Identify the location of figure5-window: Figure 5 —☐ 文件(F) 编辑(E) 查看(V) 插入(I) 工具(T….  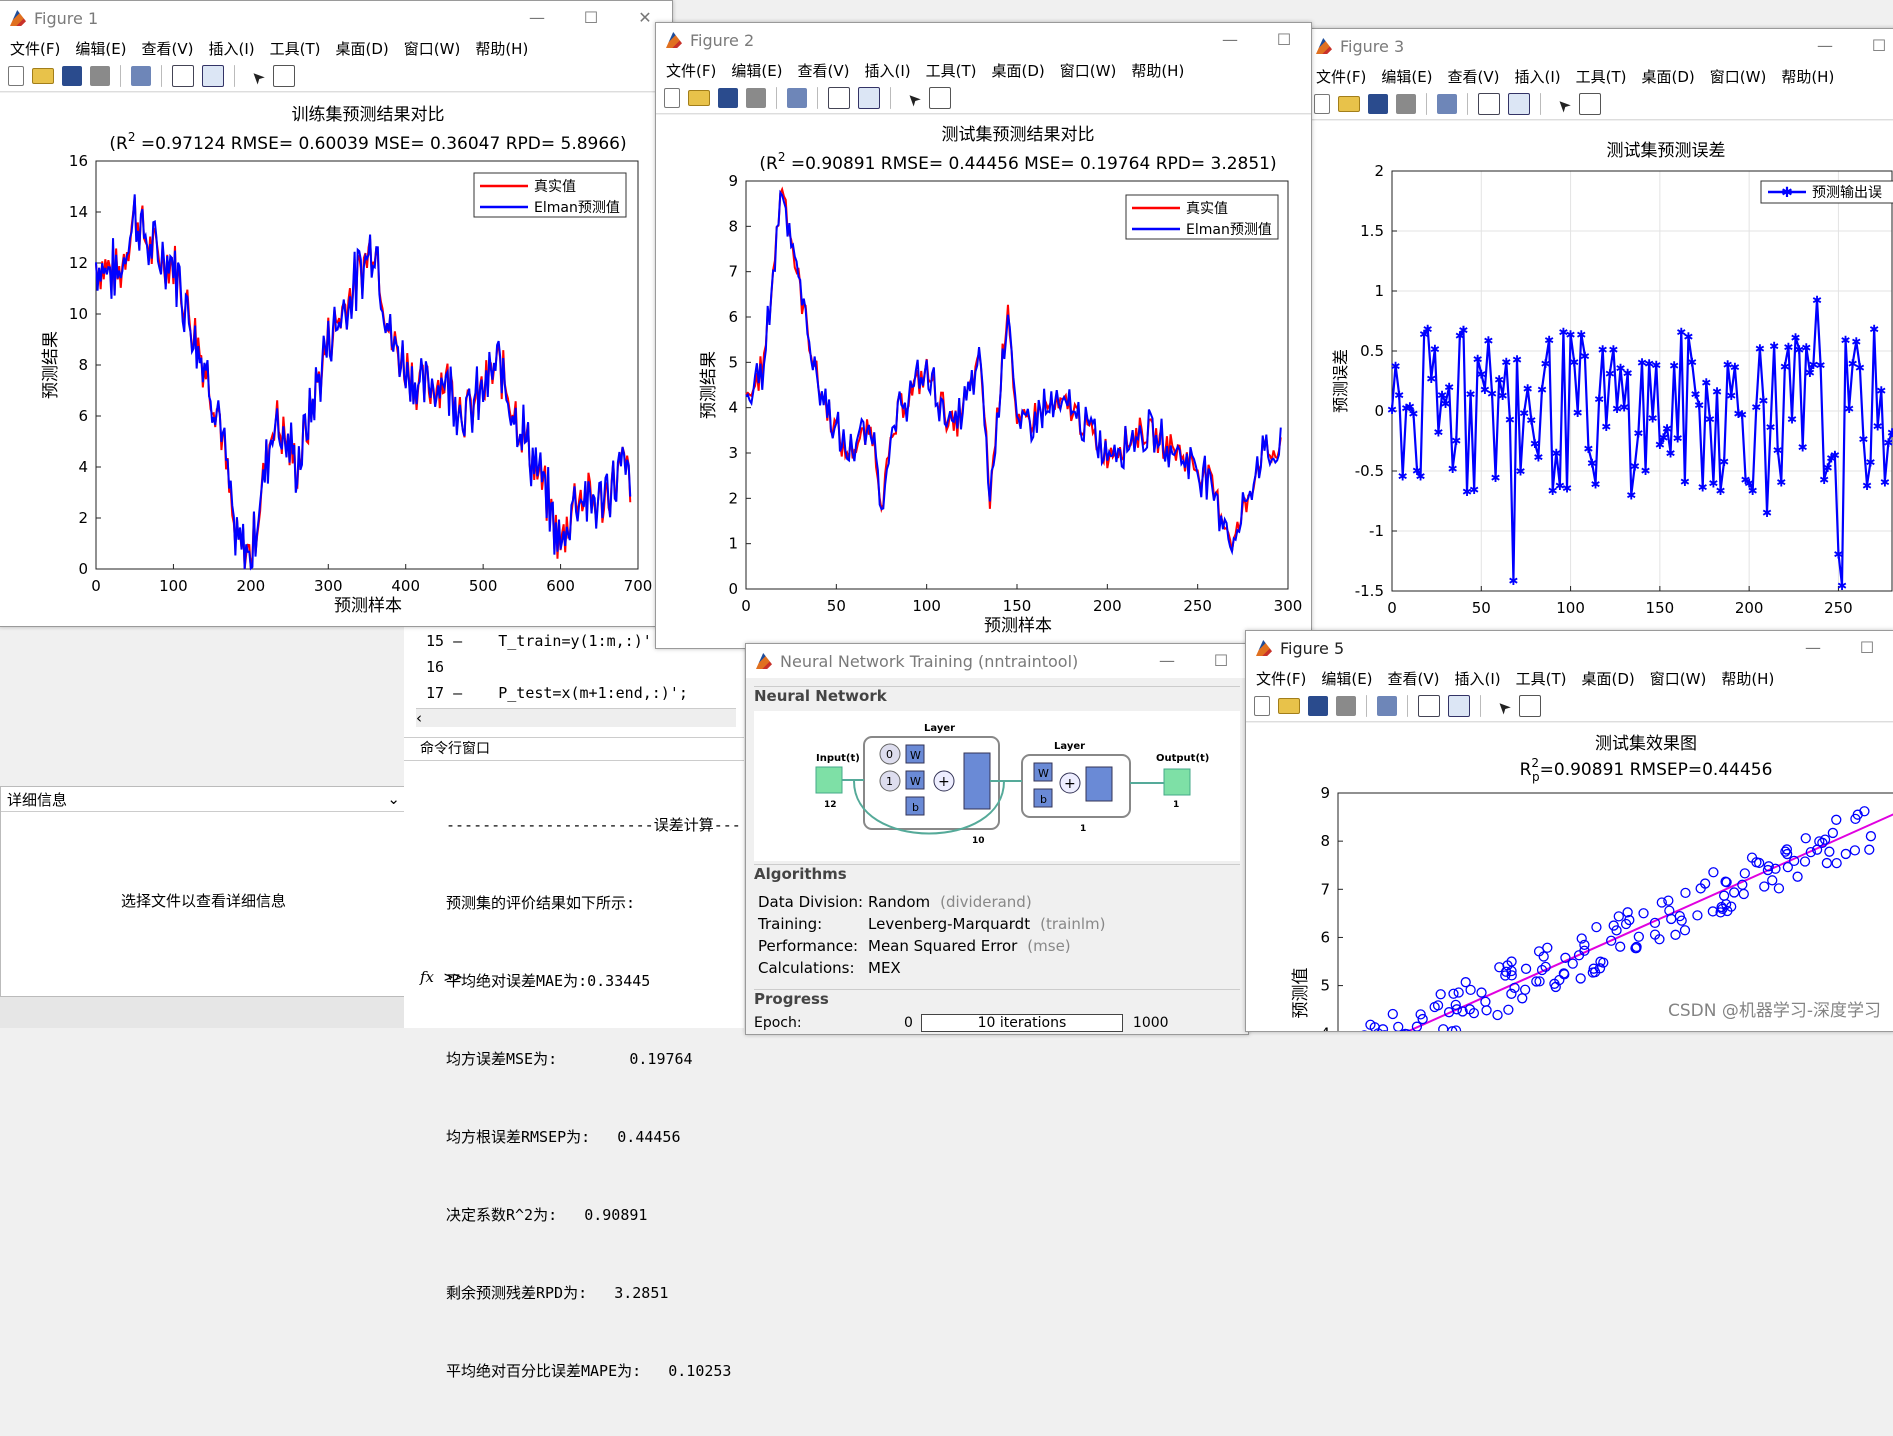
(1569, 831).